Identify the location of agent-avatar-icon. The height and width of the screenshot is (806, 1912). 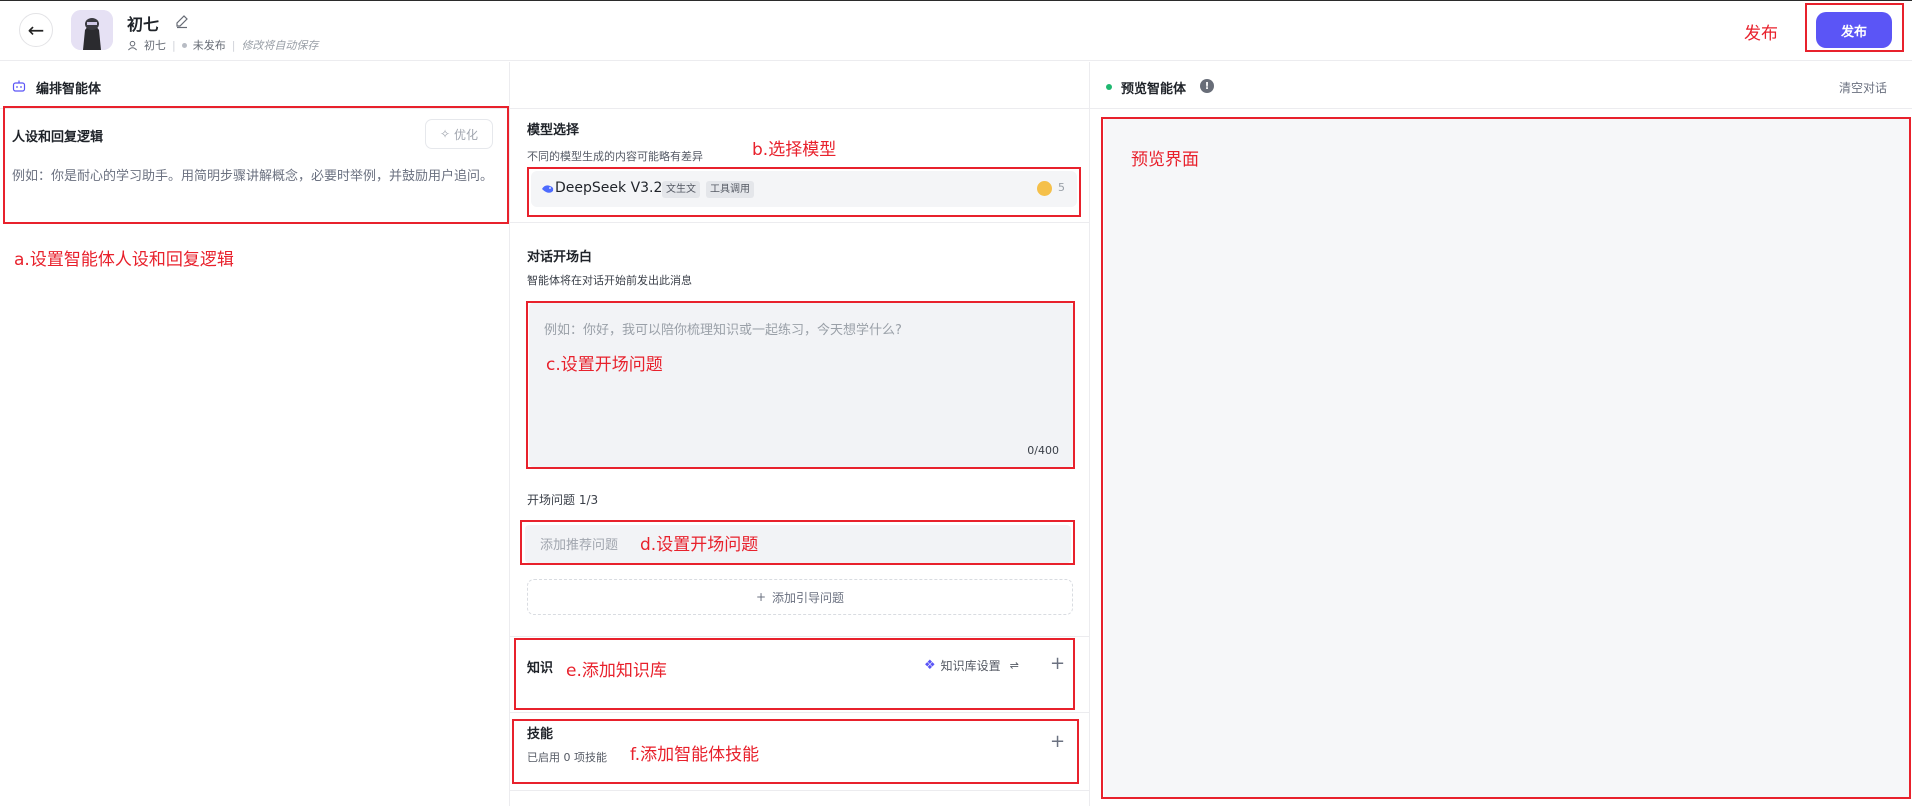
(92, 30).